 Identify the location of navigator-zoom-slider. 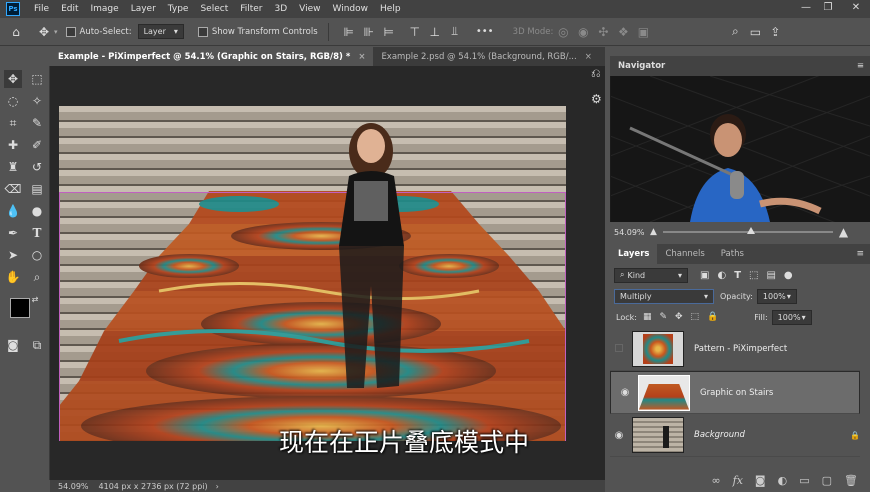
(747, 230).